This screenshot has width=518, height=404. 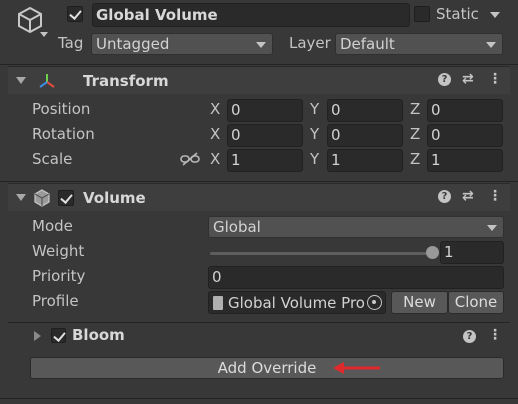 What do you see at coordinates (265, 110) in the screenshot?
I see `position-x-field: 0` at bounding box center [265, 110].